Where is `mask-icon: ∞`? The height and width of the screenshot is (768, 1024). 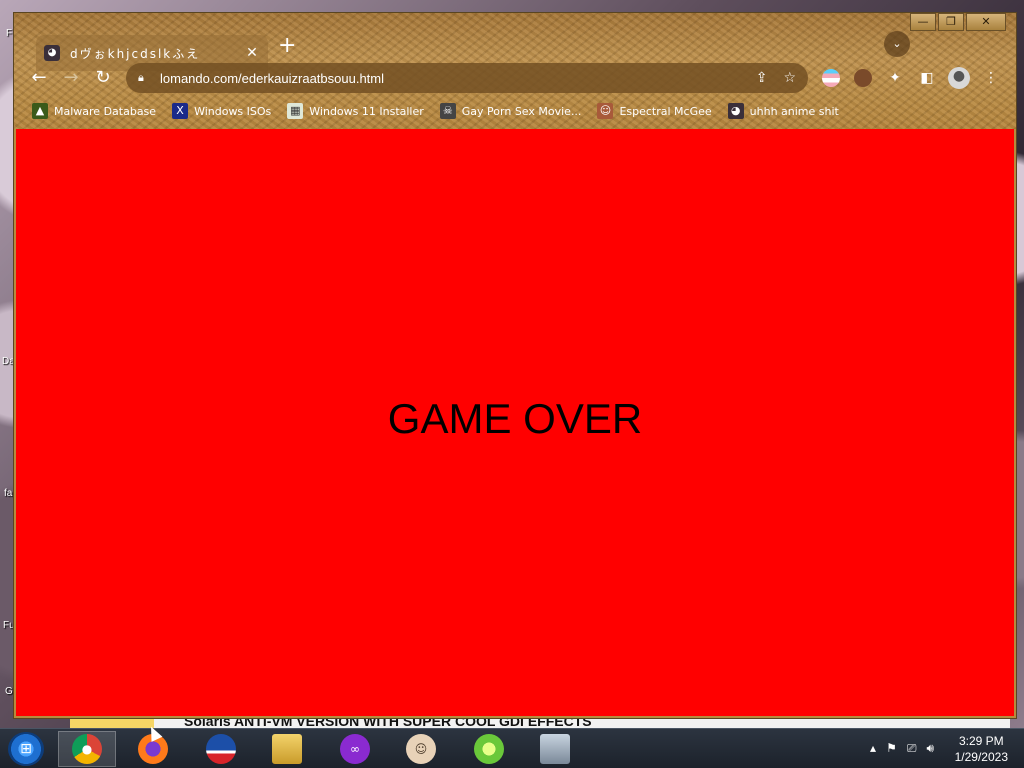
mask-icon: ∞ is located at coordinates (355, 749).